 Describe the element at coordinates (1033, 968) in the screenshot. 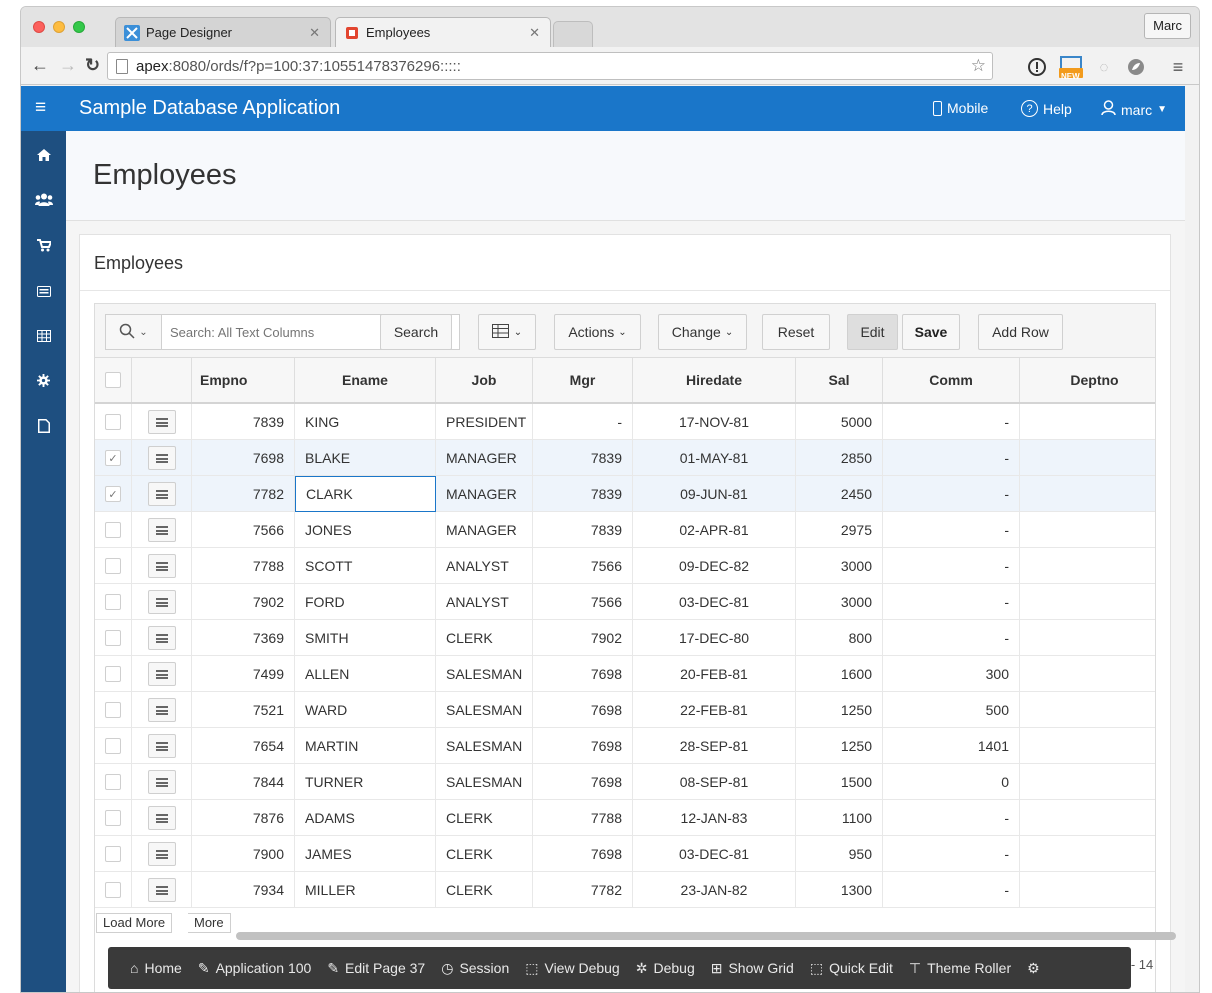

I see `devbar-settings: ⚙` at that location.